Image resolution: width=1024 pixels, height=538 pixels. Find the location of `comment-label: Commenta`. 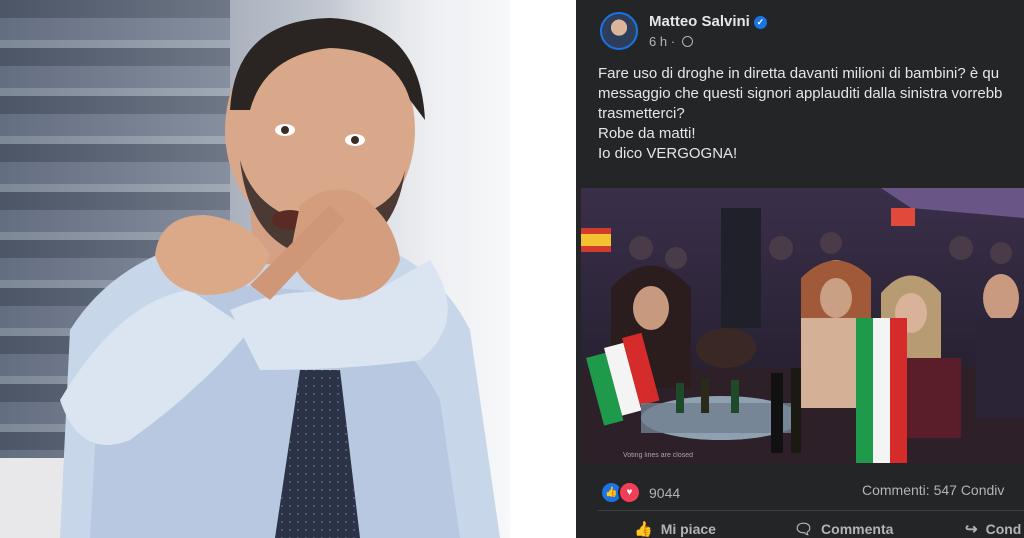

comment-label: Commenta is located at coordinates (857, 529).